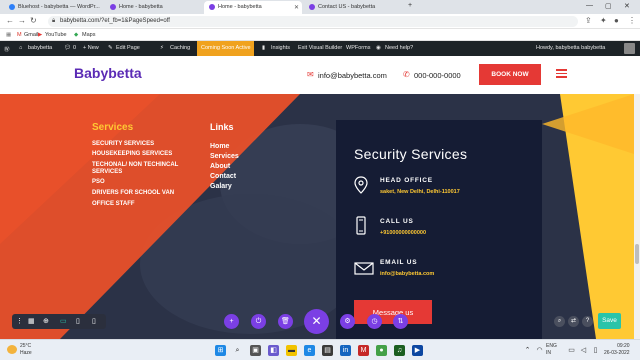  Describe the element at coordinates (280, 48) in the screenshot. I see `wp-insights: Insights` at that location.